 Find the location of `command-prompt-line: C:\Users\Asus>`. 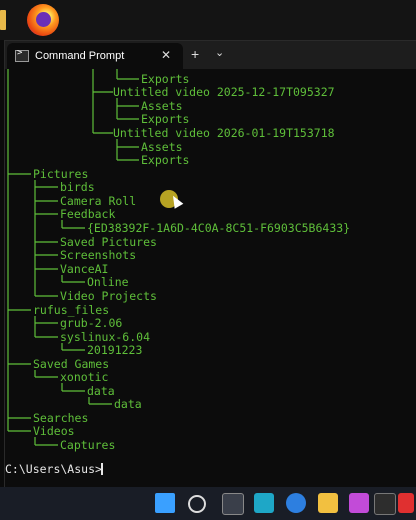

command-prompt-line: C:\Users\Asus> is located at coordinates (53, 469).